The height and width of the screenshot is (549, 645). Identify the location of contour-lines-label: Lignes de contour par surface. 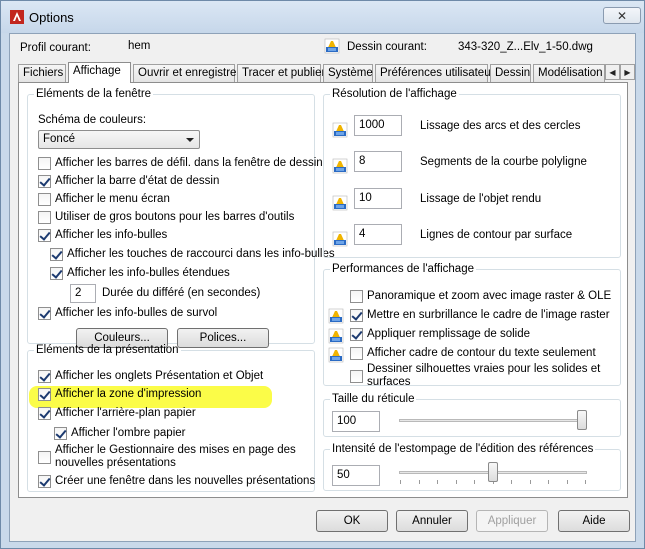
(496, 235).